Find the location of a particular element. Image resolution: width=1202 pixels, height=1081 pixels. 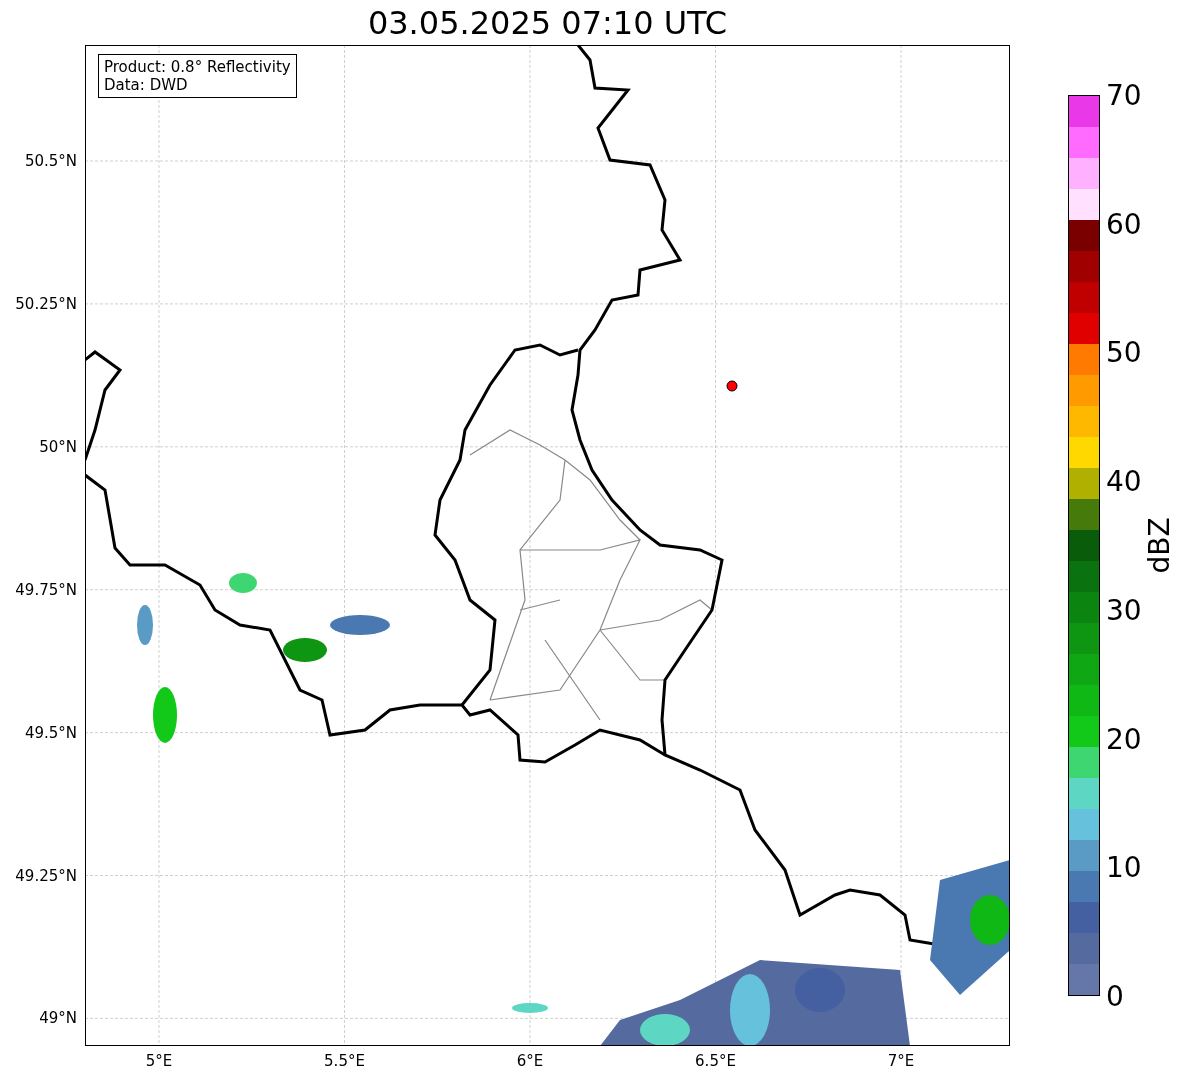

longitude-label: 5°E is located at coordinates (159, 1061).